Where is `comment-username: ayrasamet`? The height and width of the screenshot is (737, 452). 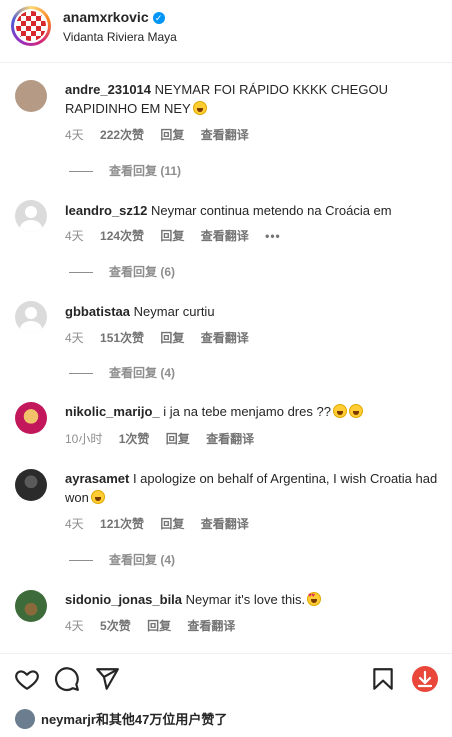 comment-username: ayrasamet is located at coordinates (97, 478).